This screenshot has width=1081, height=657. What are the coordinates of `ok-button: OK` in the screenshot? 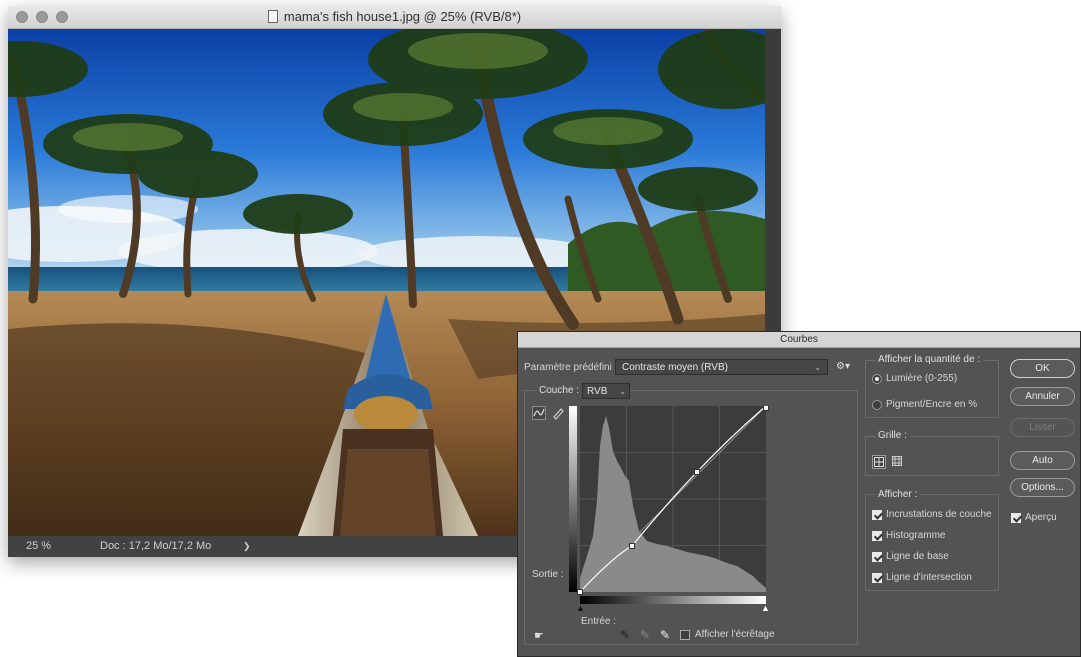 It's located at (1042, 368).